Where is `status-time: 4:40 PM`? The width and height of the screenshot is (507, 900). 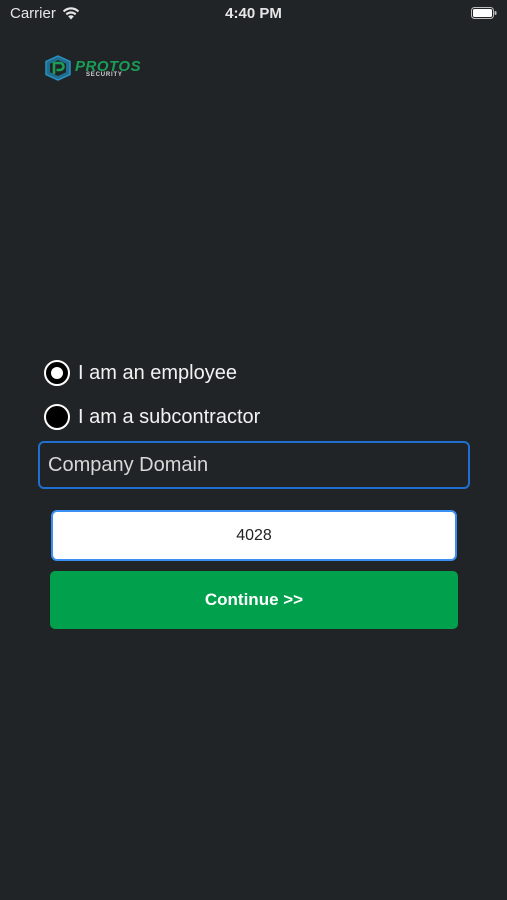
status-time: 4:40 PM is located at coordinates (253, 13).